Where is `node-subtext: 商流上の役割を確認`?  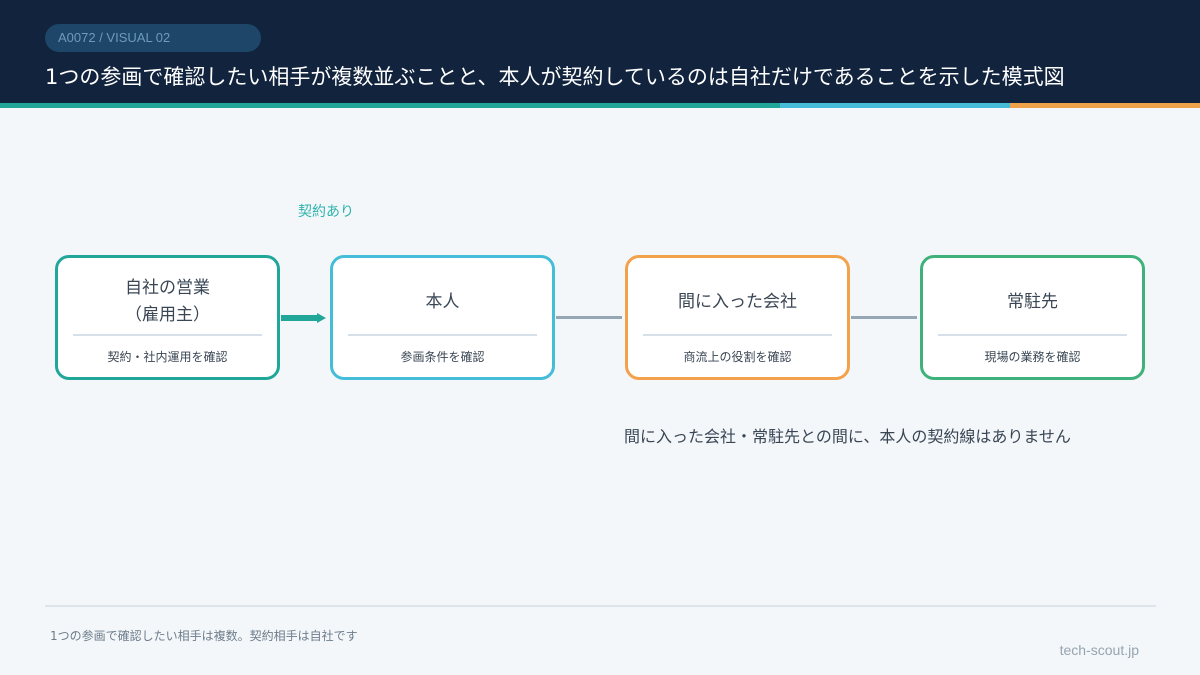 node-subtext: 商流上の役割を確認 is located at coordinates (737, 357).